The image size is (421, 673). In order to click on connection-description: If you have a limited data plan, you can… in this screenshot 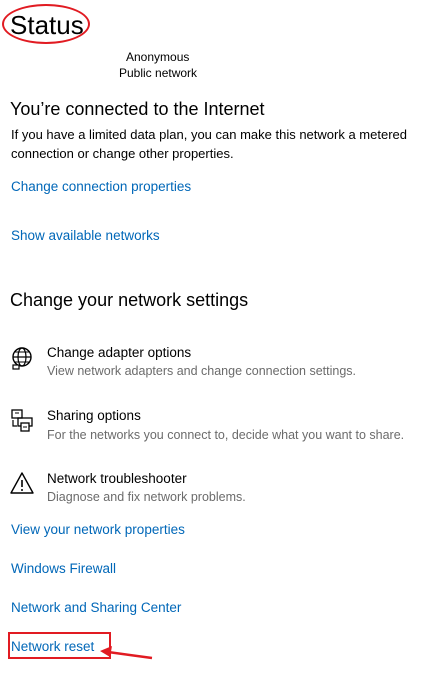, I will do `click(209, 144)`.